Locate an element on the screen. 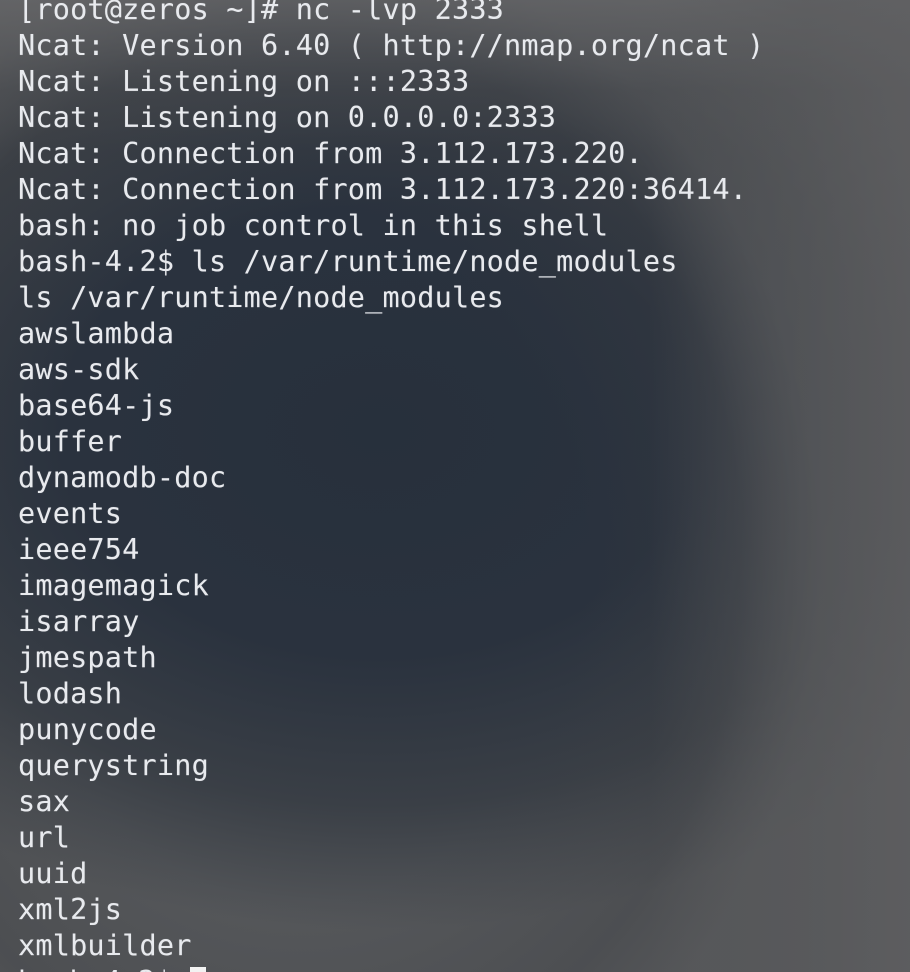 Image resolution: width=910 pixels, height=972 pixels. output-line: ls /var/runtime/node_modules is located at coordinates (261, 297).